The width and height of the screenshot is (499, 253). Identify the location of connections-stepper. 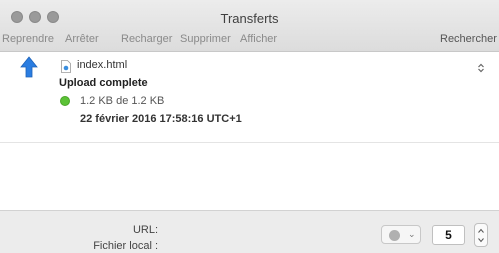
(481, 235).